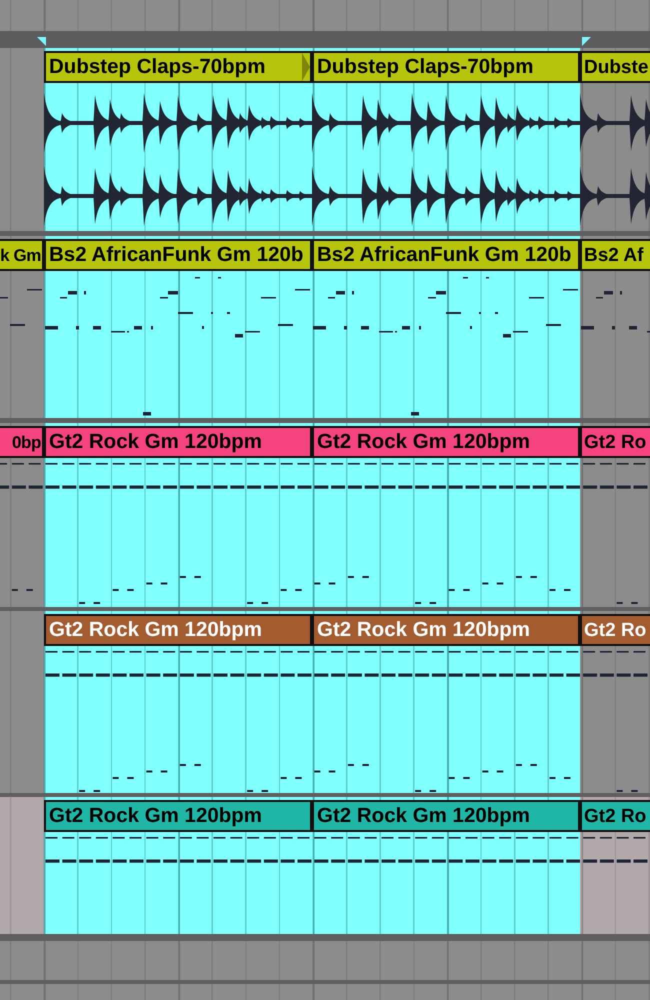 The height and width of the screenshot is (1000, 650). Describe the element at coordinates (22, 442) in the screenshot. I see `clip-title: 0bp` at that location.